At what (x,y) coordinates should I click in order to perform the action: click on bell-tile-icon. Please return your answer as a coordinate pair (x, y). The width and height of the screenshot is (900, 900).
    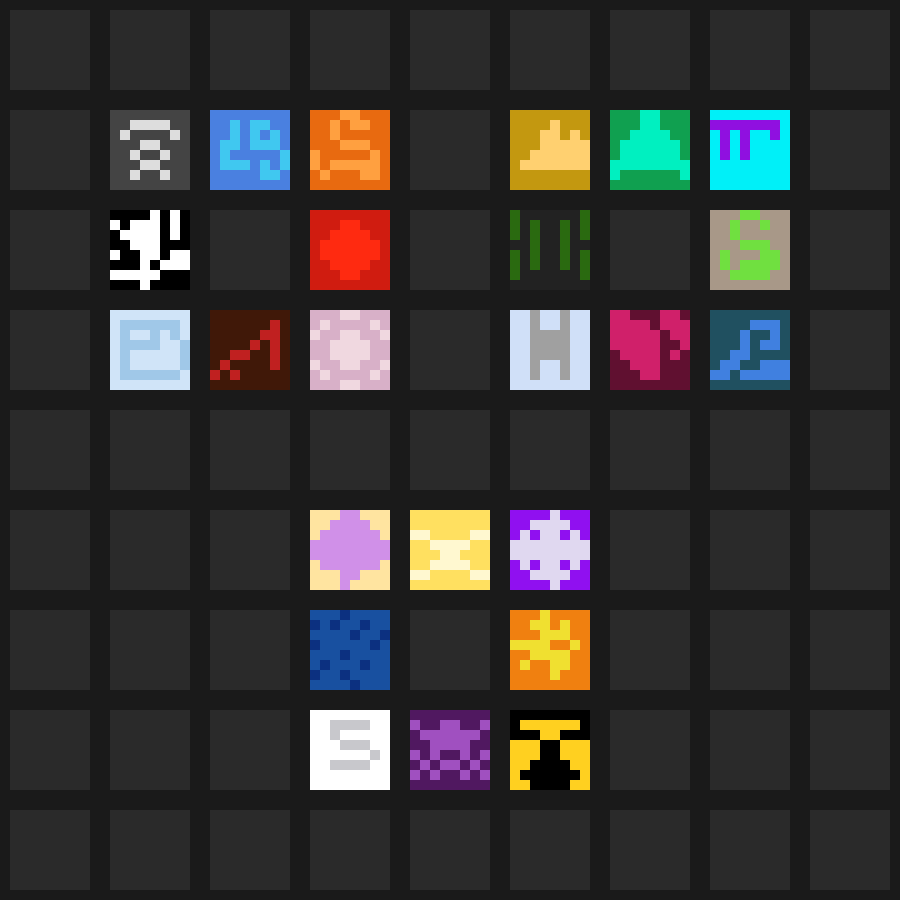
    Looking at the image, I should click on (650, 150).